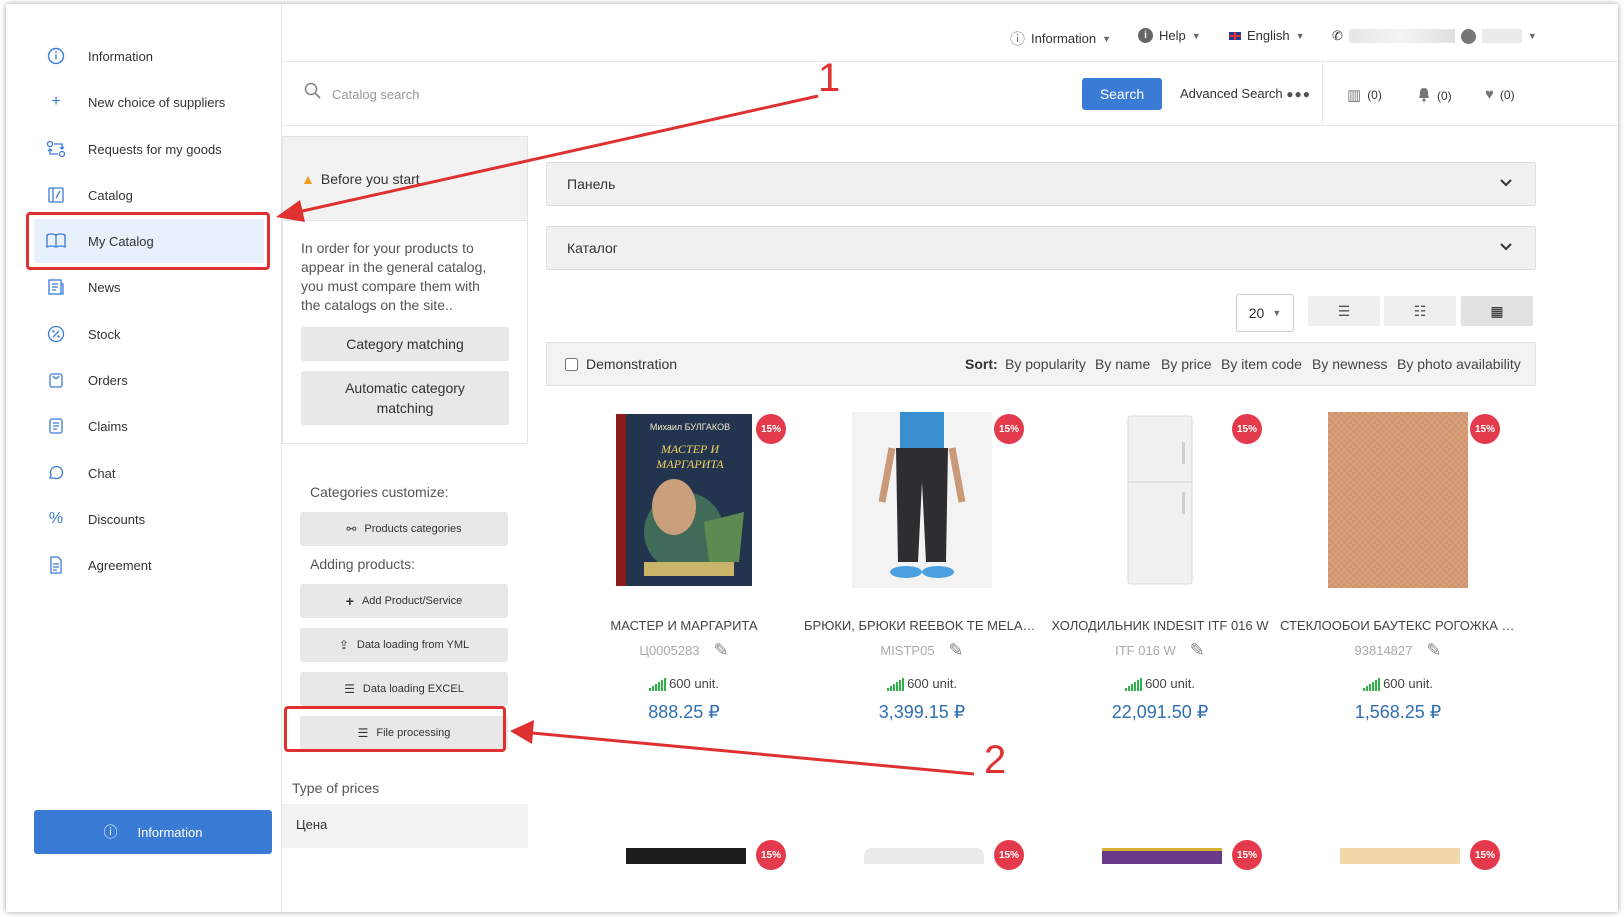 This screenshot has width=1624, height=917. Describe the element at coordinates (404, 601) in the screenshot. I see `add-product-button: + Add Product/Service` at that location.